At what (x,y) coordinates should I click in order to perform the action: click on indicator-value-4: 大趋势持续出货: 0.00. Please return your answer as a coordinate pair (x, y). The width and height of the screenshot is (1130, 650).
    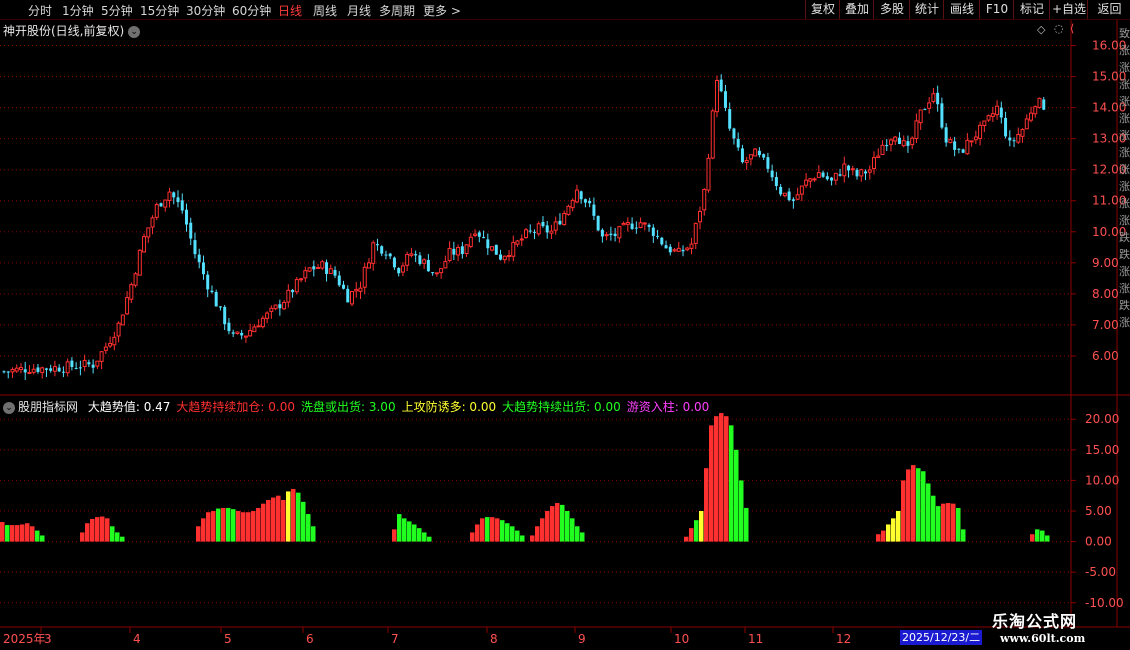
    Looking at the image, I should click on (561, 407).